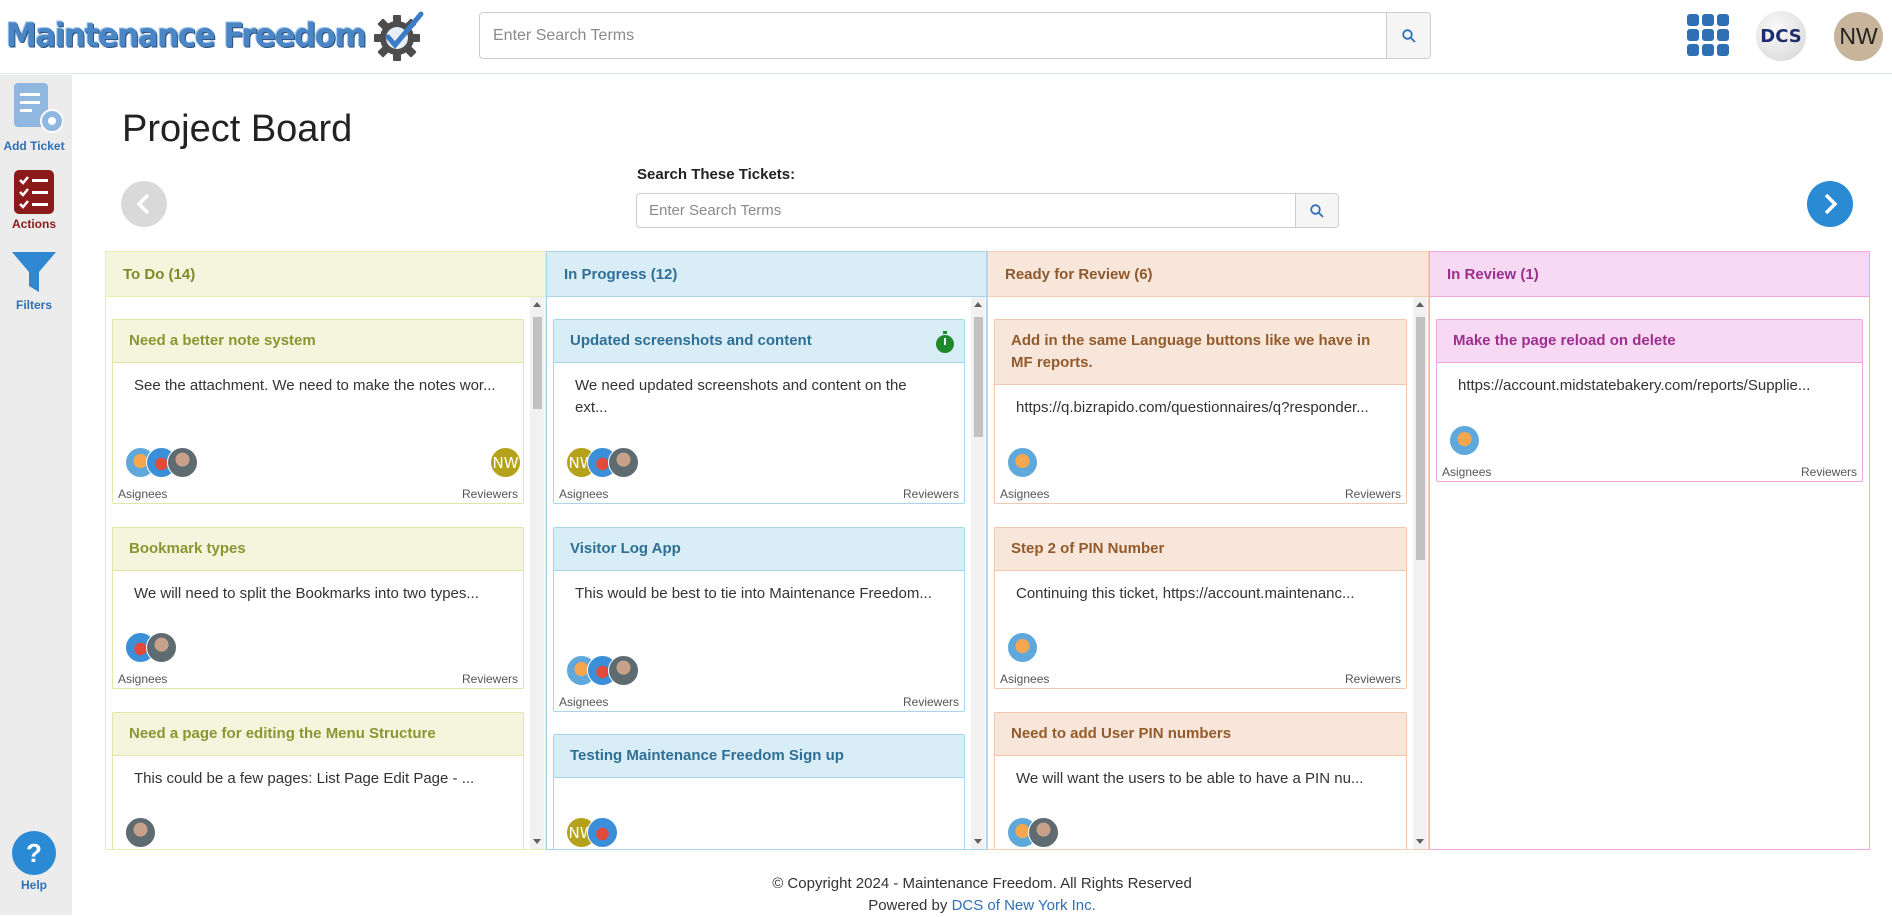  I want to click on column-header: To Do (14), so click(325, 274).